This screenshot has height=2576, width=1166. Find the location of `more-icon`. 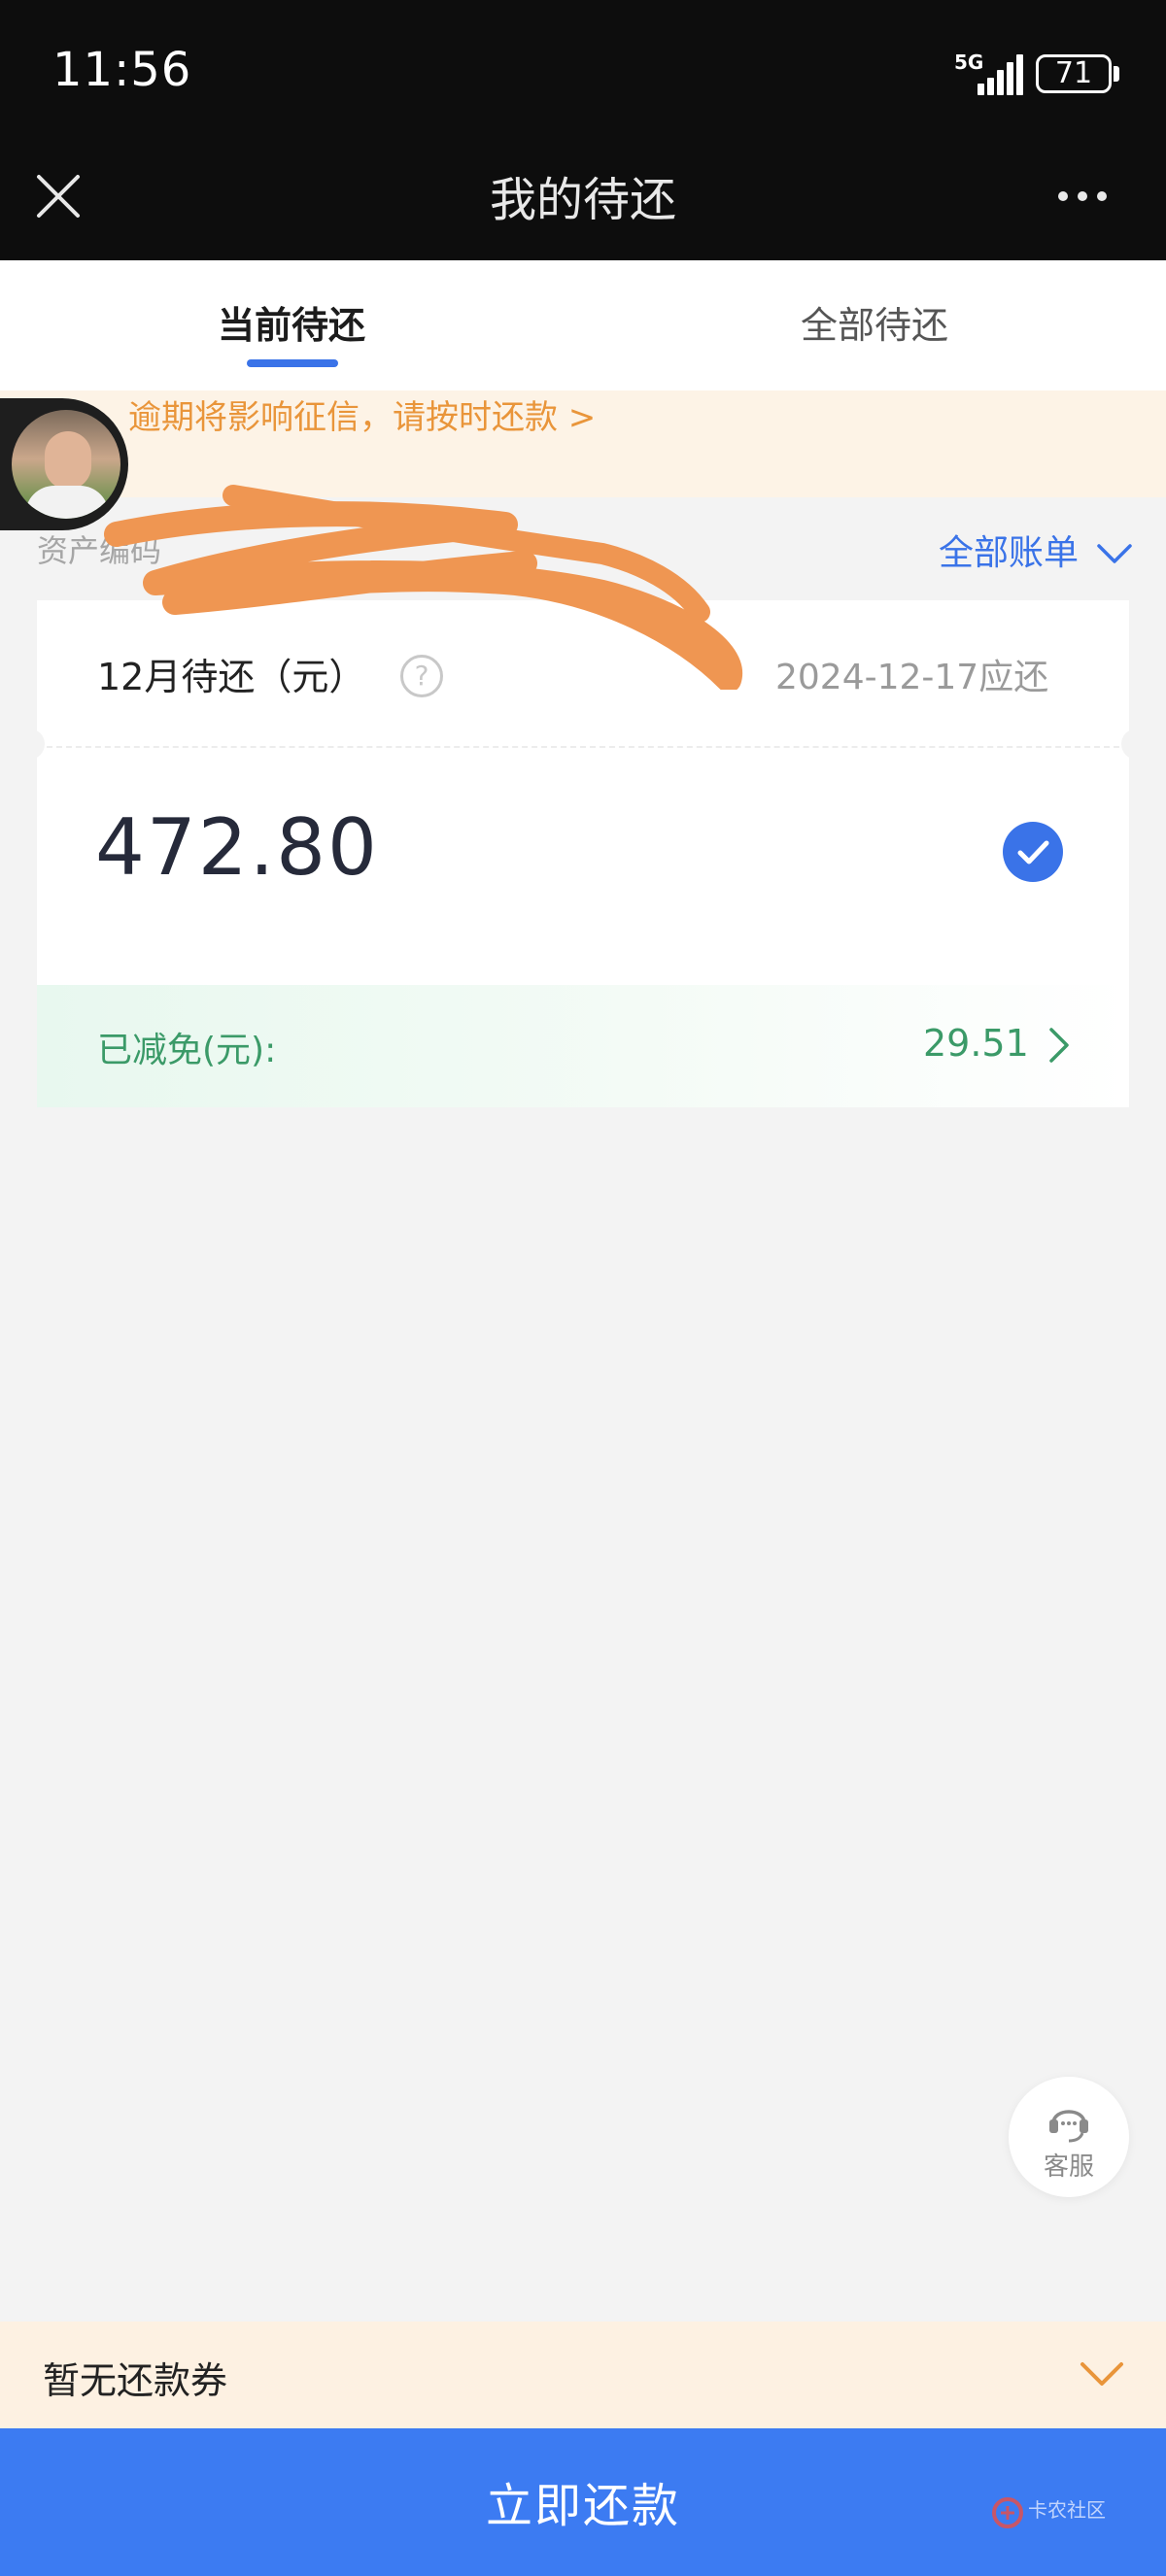

more-icon is located at coordinates (1082, 196).